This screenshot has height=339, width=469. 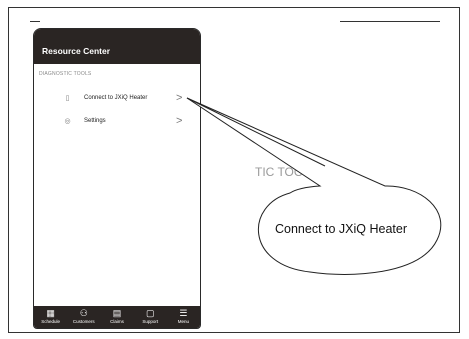 I want to click on callout-label: Connect to JXiQ Heater, so click(x=341, y=229).